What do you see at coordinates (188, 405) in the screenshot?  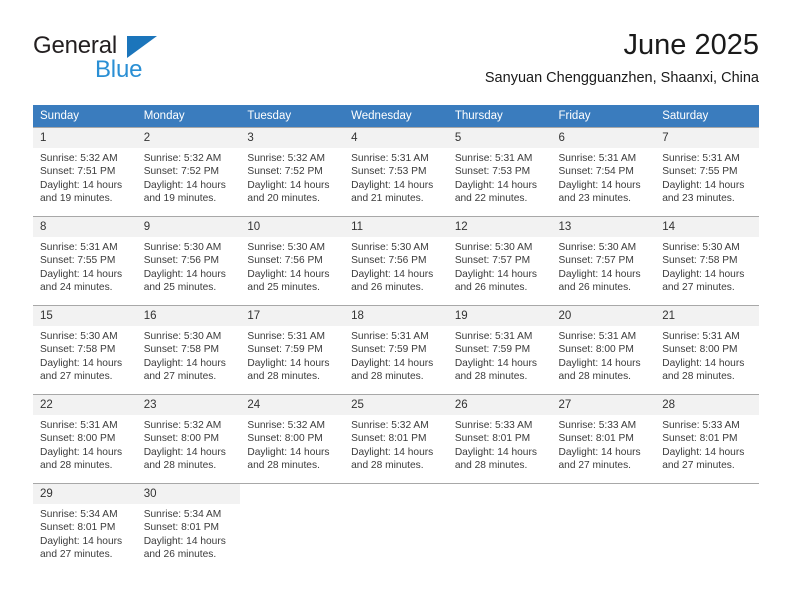 I see `calendar-day-number: 23` at bounding box center [188, 405].